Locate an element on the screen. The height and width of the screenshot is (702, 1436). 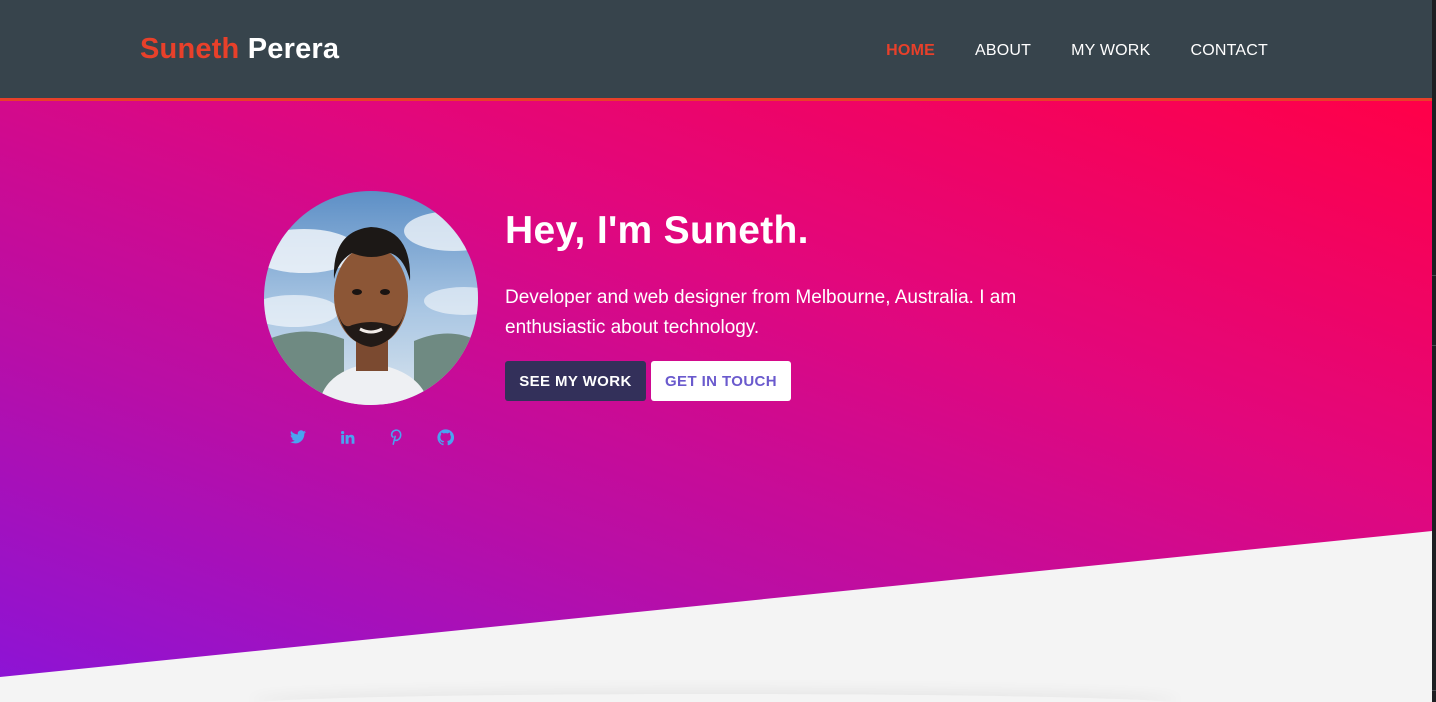
twitter-icon is located at coordinates (298, 437).